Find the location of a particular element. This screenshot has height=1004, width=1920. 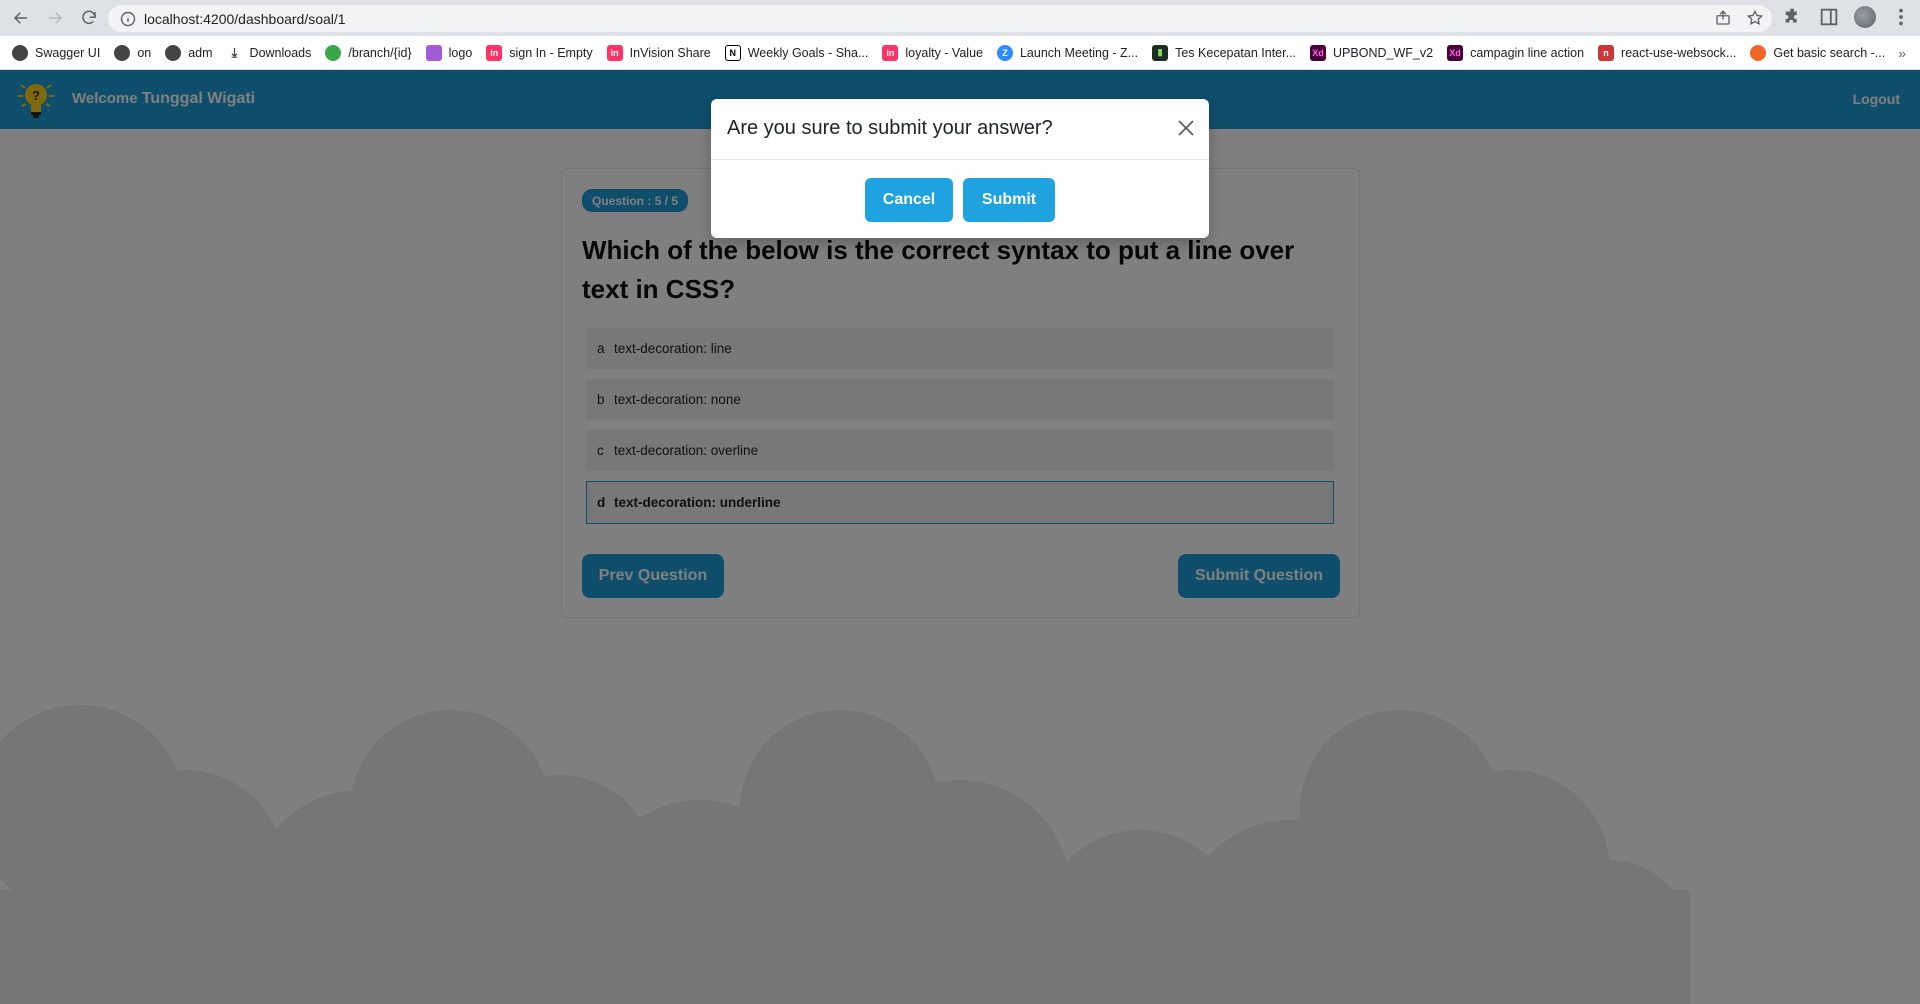

menu-kebab-icon is located at coordinates (1901, 17).